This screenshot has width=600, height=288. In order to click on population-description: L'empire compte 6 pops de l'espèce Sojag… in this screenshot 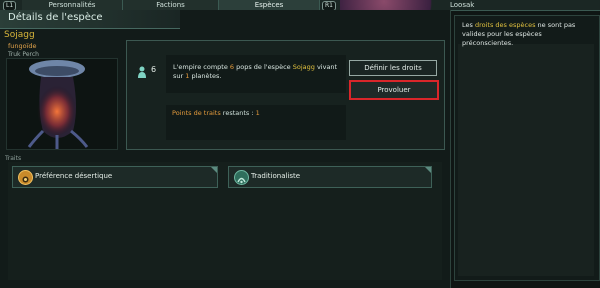, I will do `click(258, 72)`.